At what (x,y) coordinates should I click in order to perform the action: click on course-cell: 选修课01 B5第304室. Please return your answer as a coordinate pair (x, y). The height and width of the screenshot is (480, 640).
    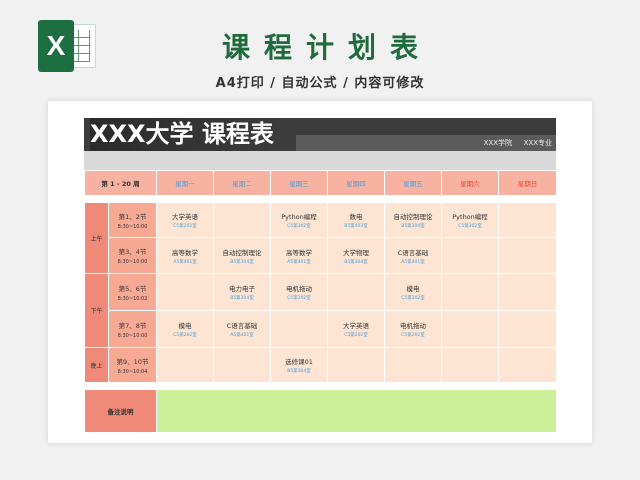
    Looking at the image, I should click on (299, 365).